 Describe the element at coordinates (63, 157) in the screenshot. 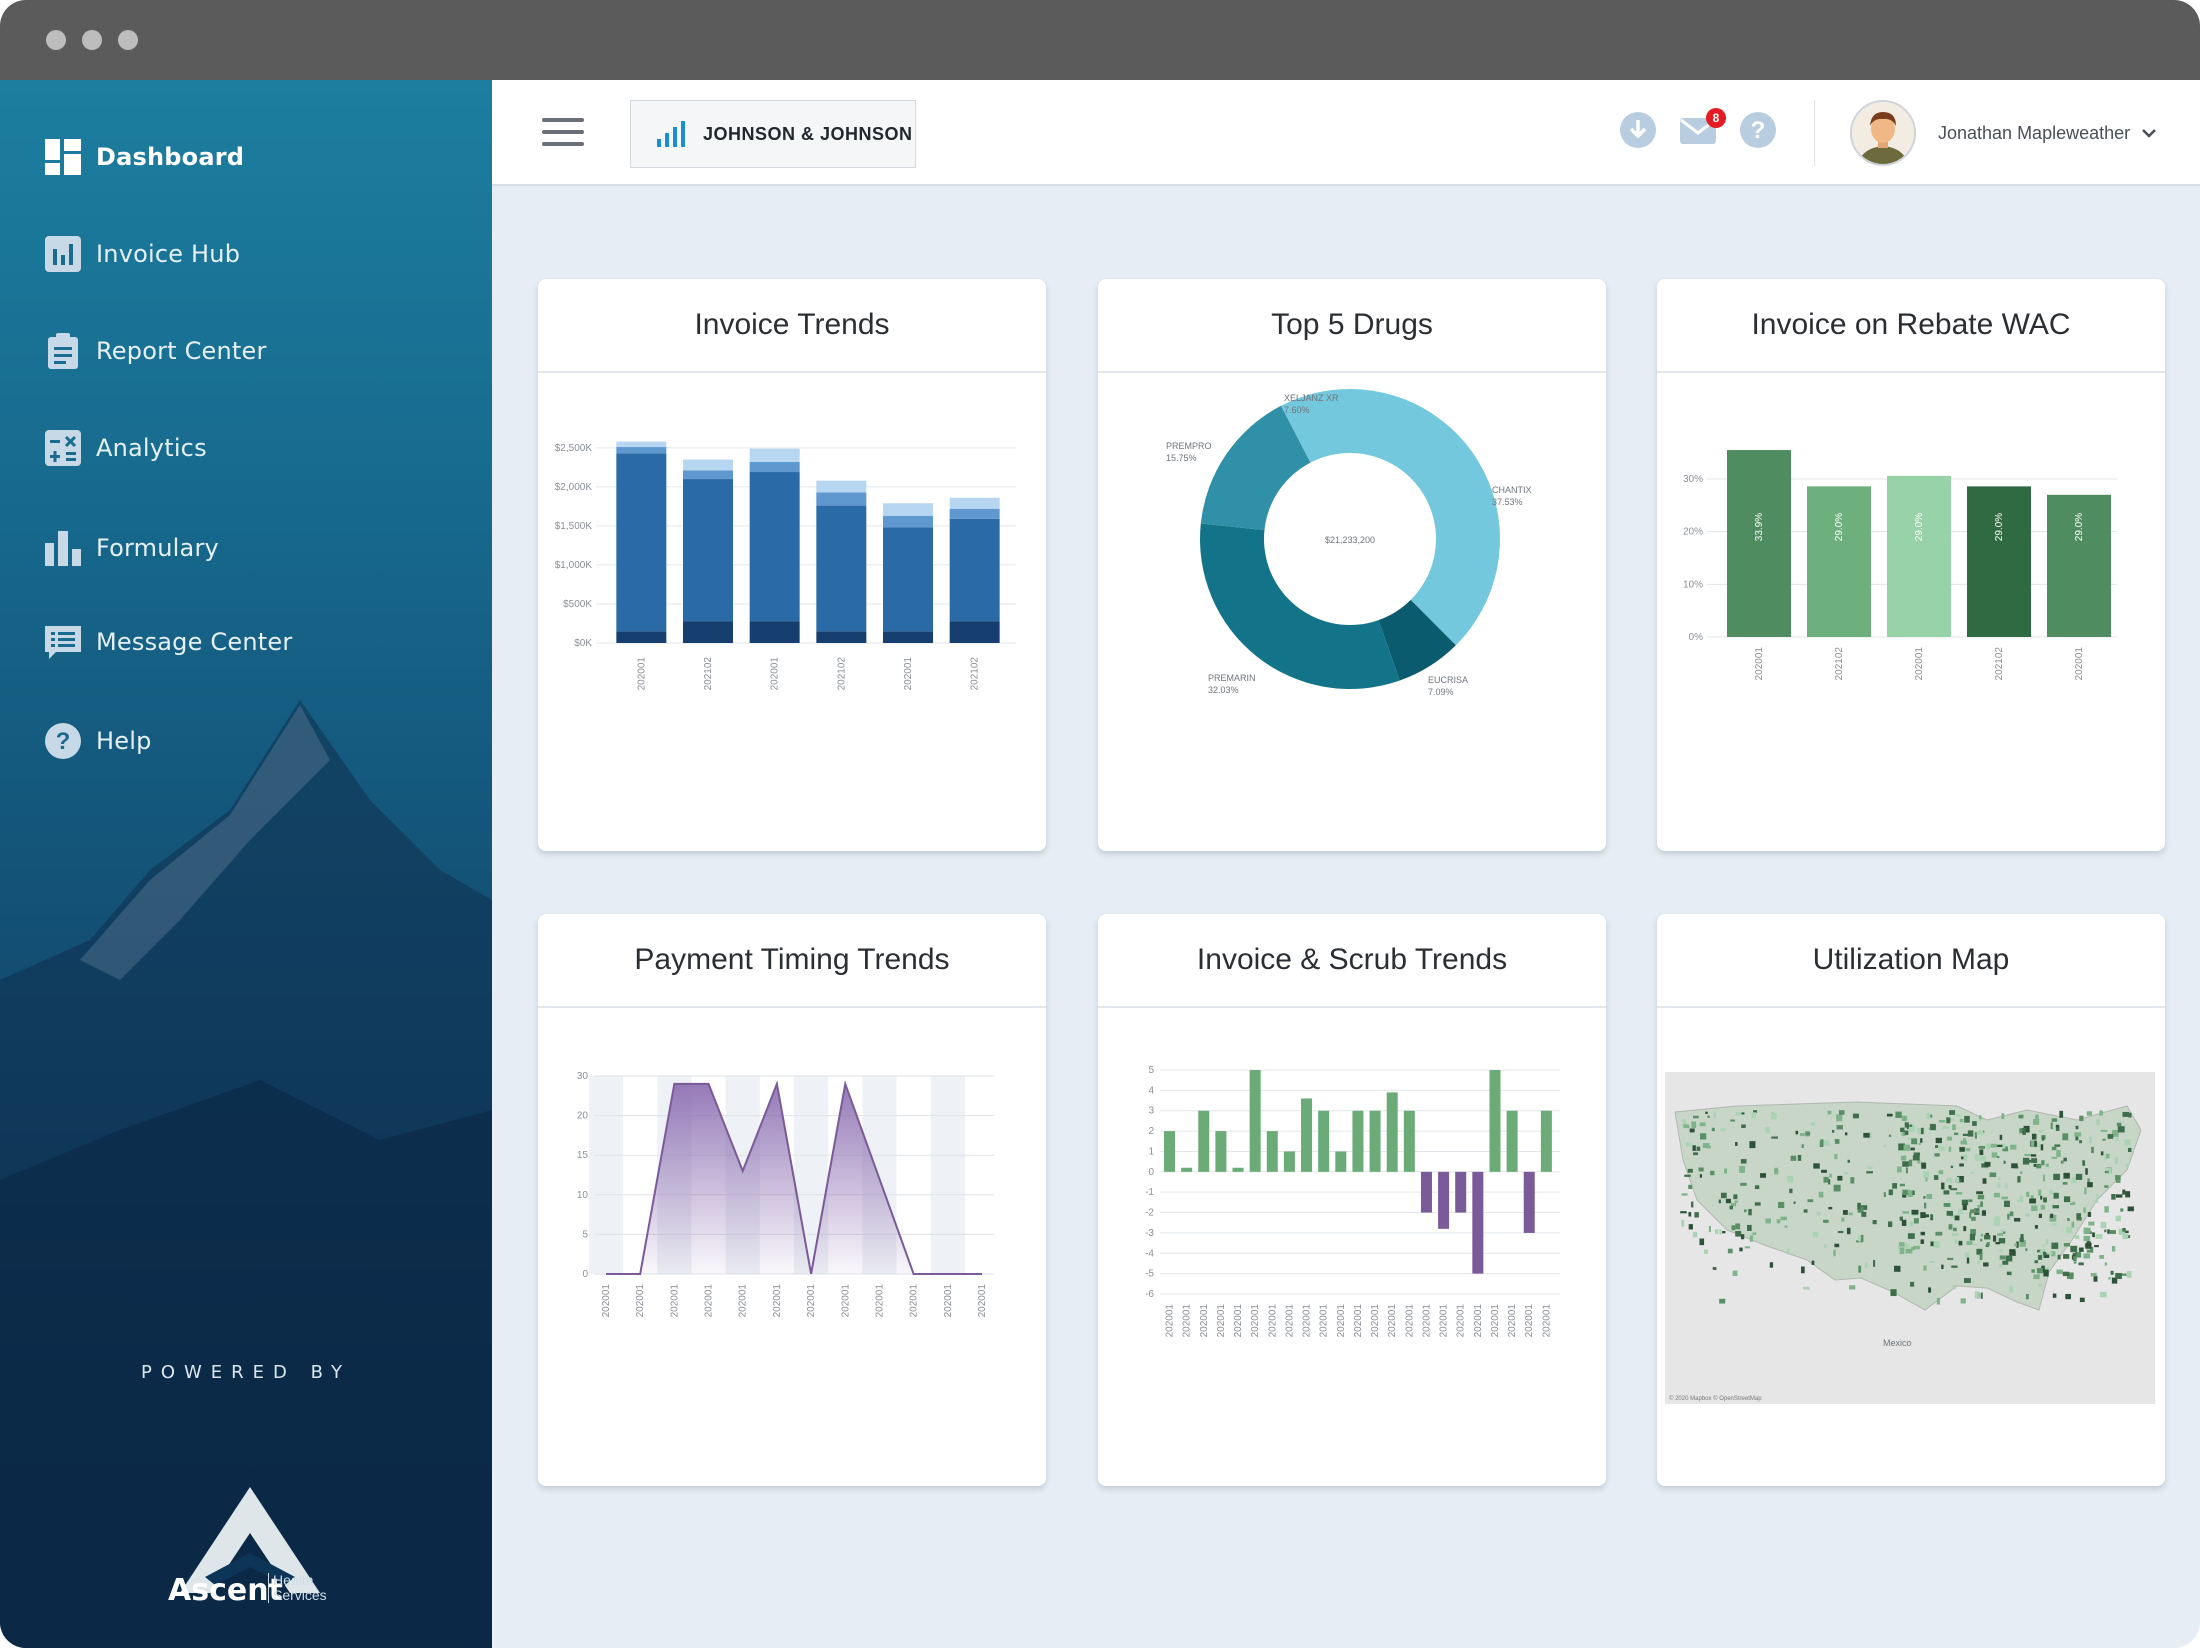

I see `dashboard-icon` at that location.